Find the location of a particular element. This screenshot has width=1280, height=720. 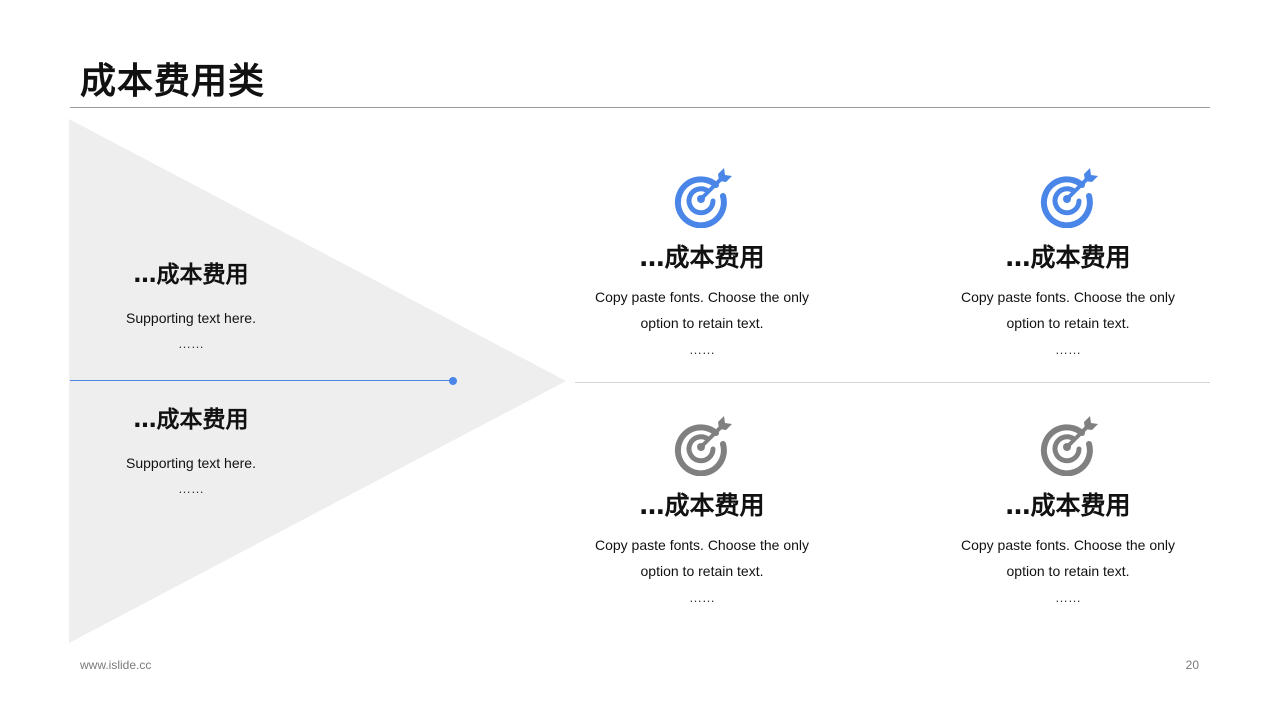

slide-title: 成本费用类 is located at coordinates (173, 81).